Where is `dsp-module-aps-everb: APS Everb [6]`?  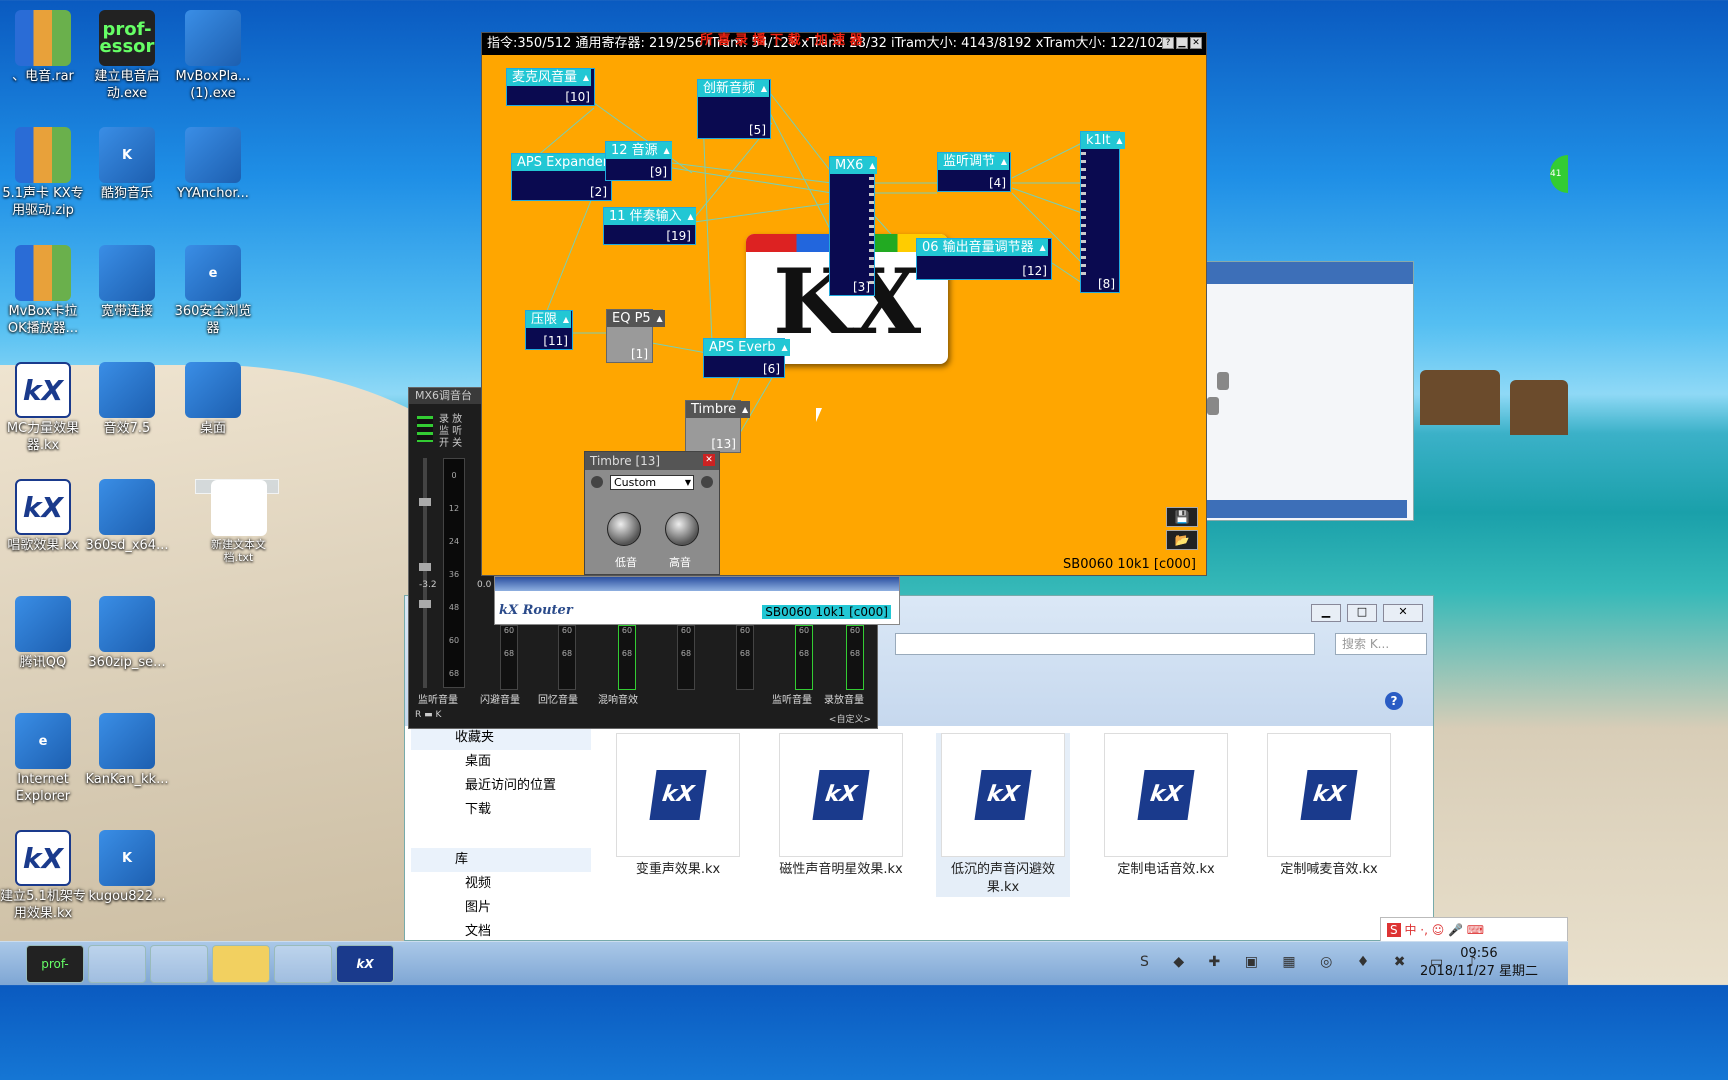 dsp-module-aps-everb: APS Everb [6] is located at coordinates (746, 358).